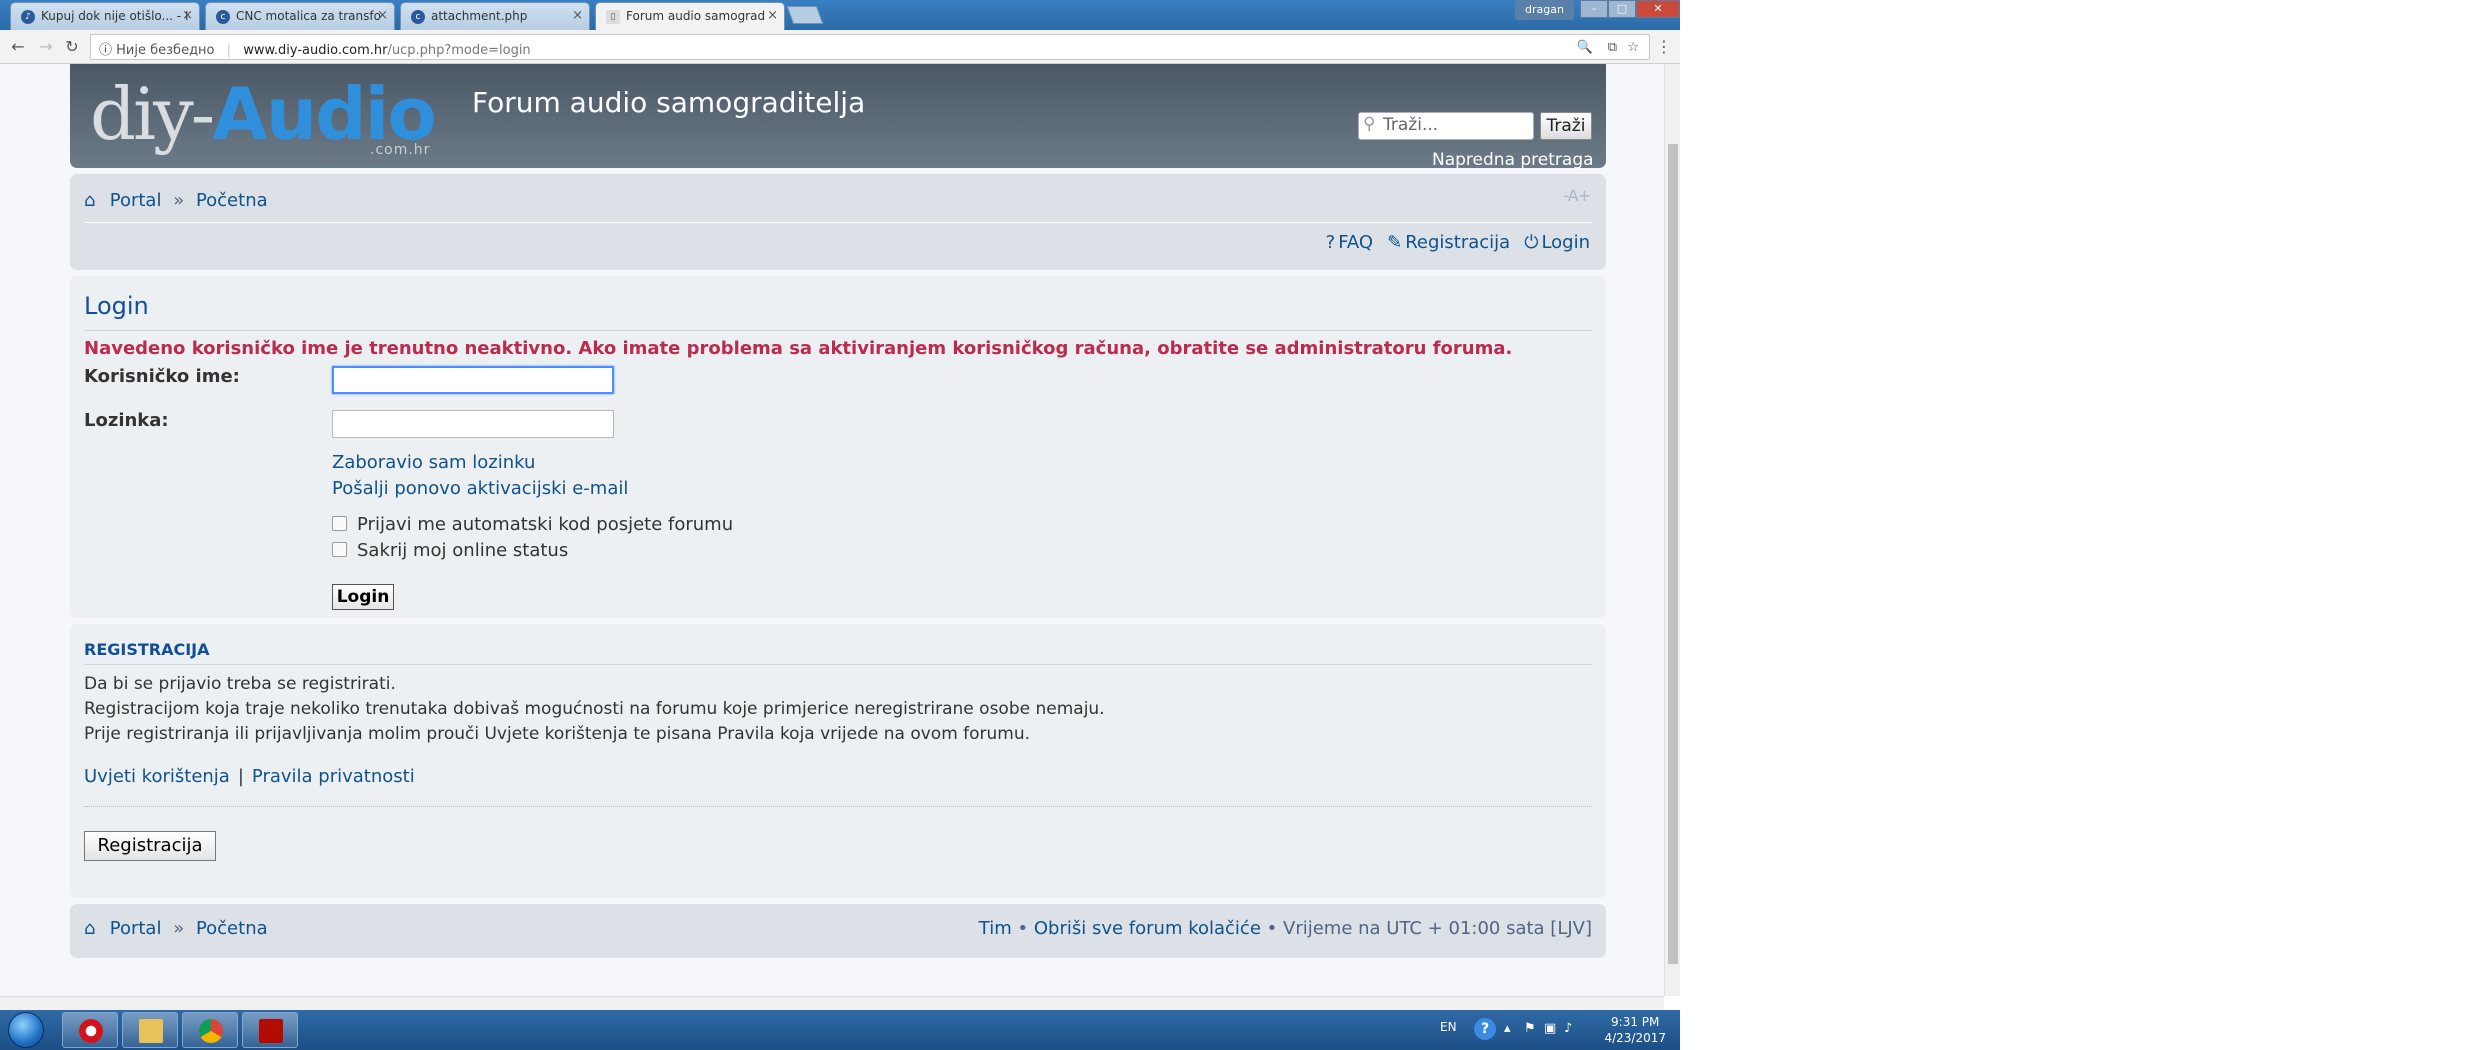 This screenshot has height=1050, width=2486. Describe the element at coordinates (1448, 242) in the screenshot. I see `register-link: ✎ Registracija` at that location.